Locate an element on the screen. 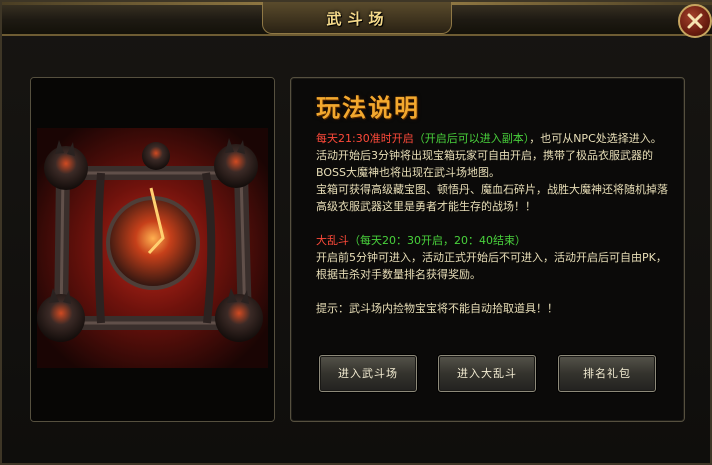  rules-heading: 玩法说明 is located at coordinates (368, 108).